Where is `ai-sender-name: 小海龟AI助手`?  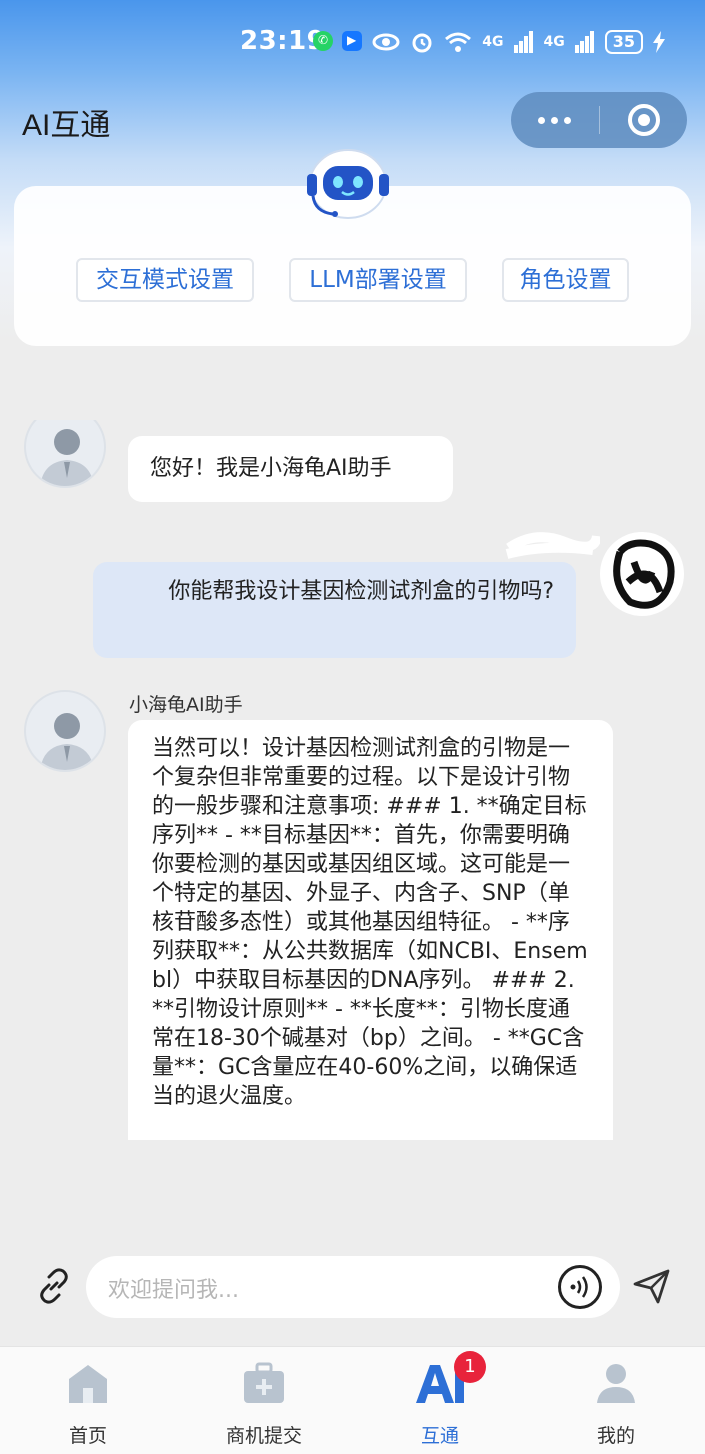
ai-sender-name: 小海龟AI助手 is located at coordinates (186, 705).